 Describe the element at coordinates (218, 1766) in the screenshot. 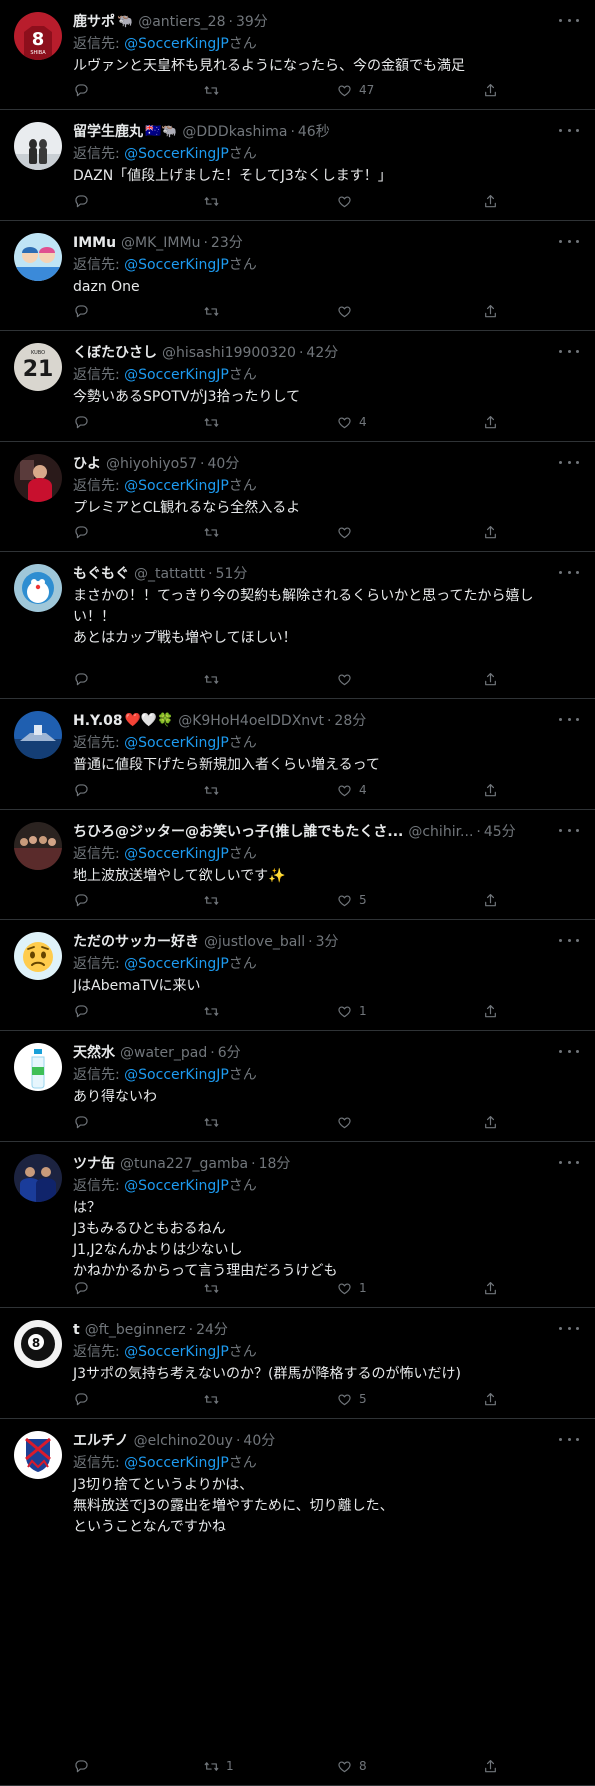

I see `retweet-button: 1` at that location.